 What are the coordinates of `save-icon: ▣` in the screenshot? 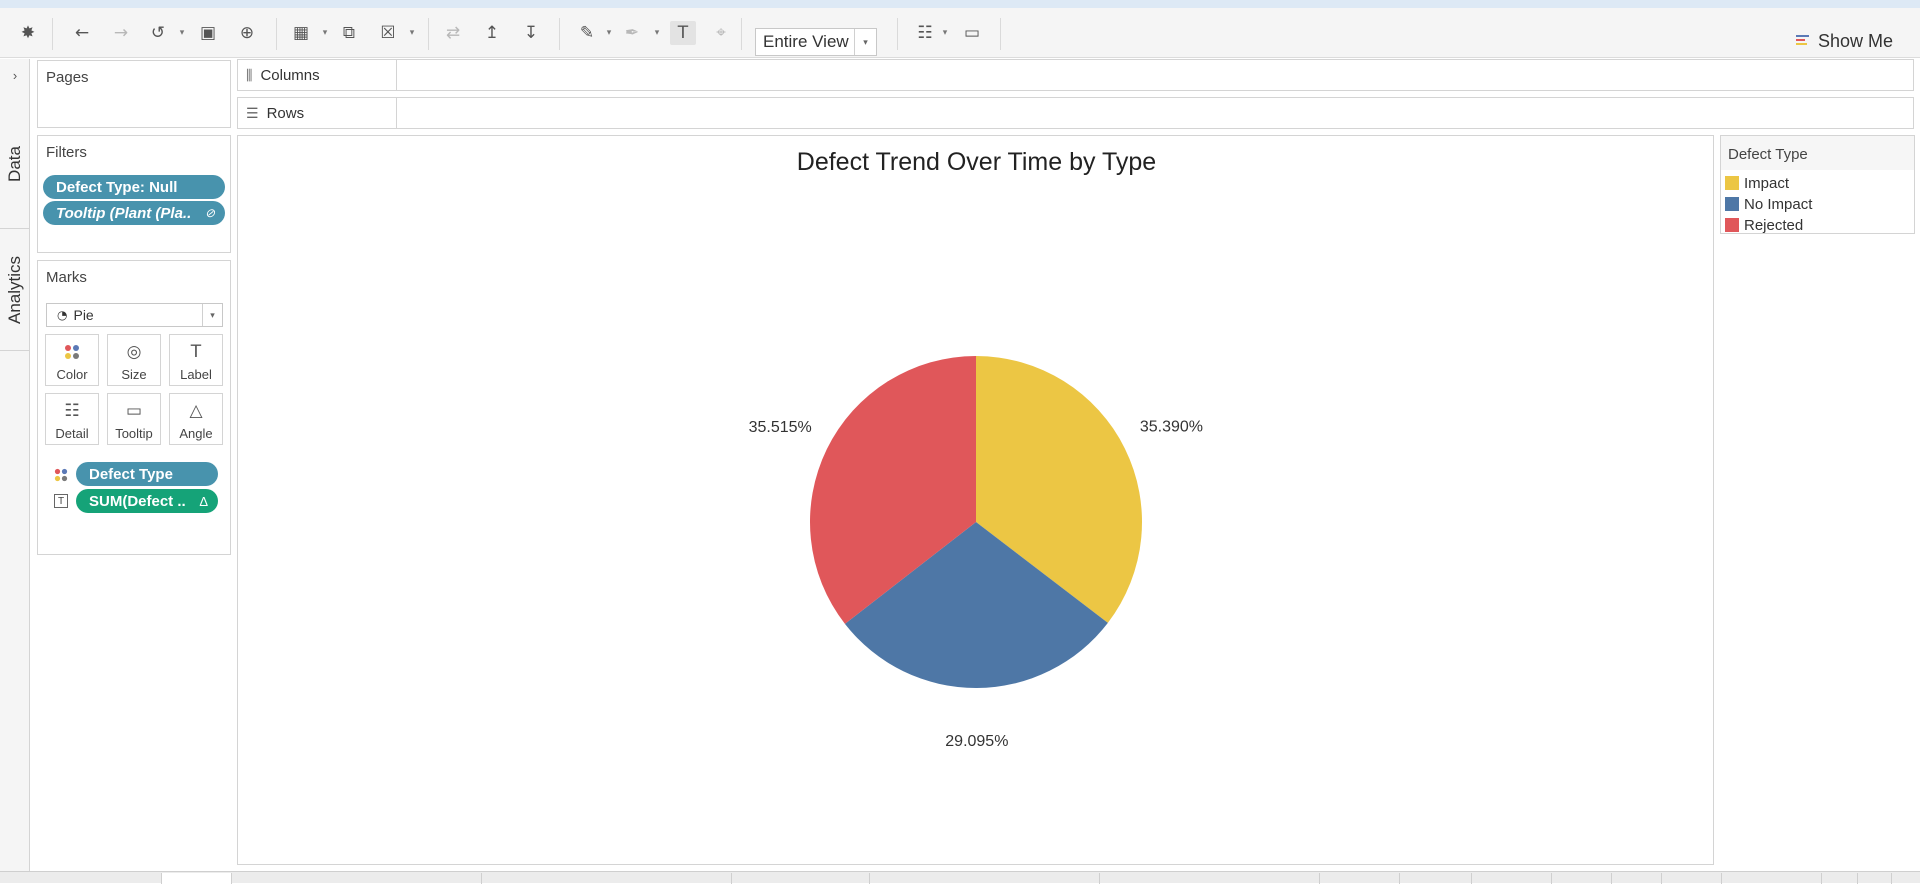 It's located at (208, 33).